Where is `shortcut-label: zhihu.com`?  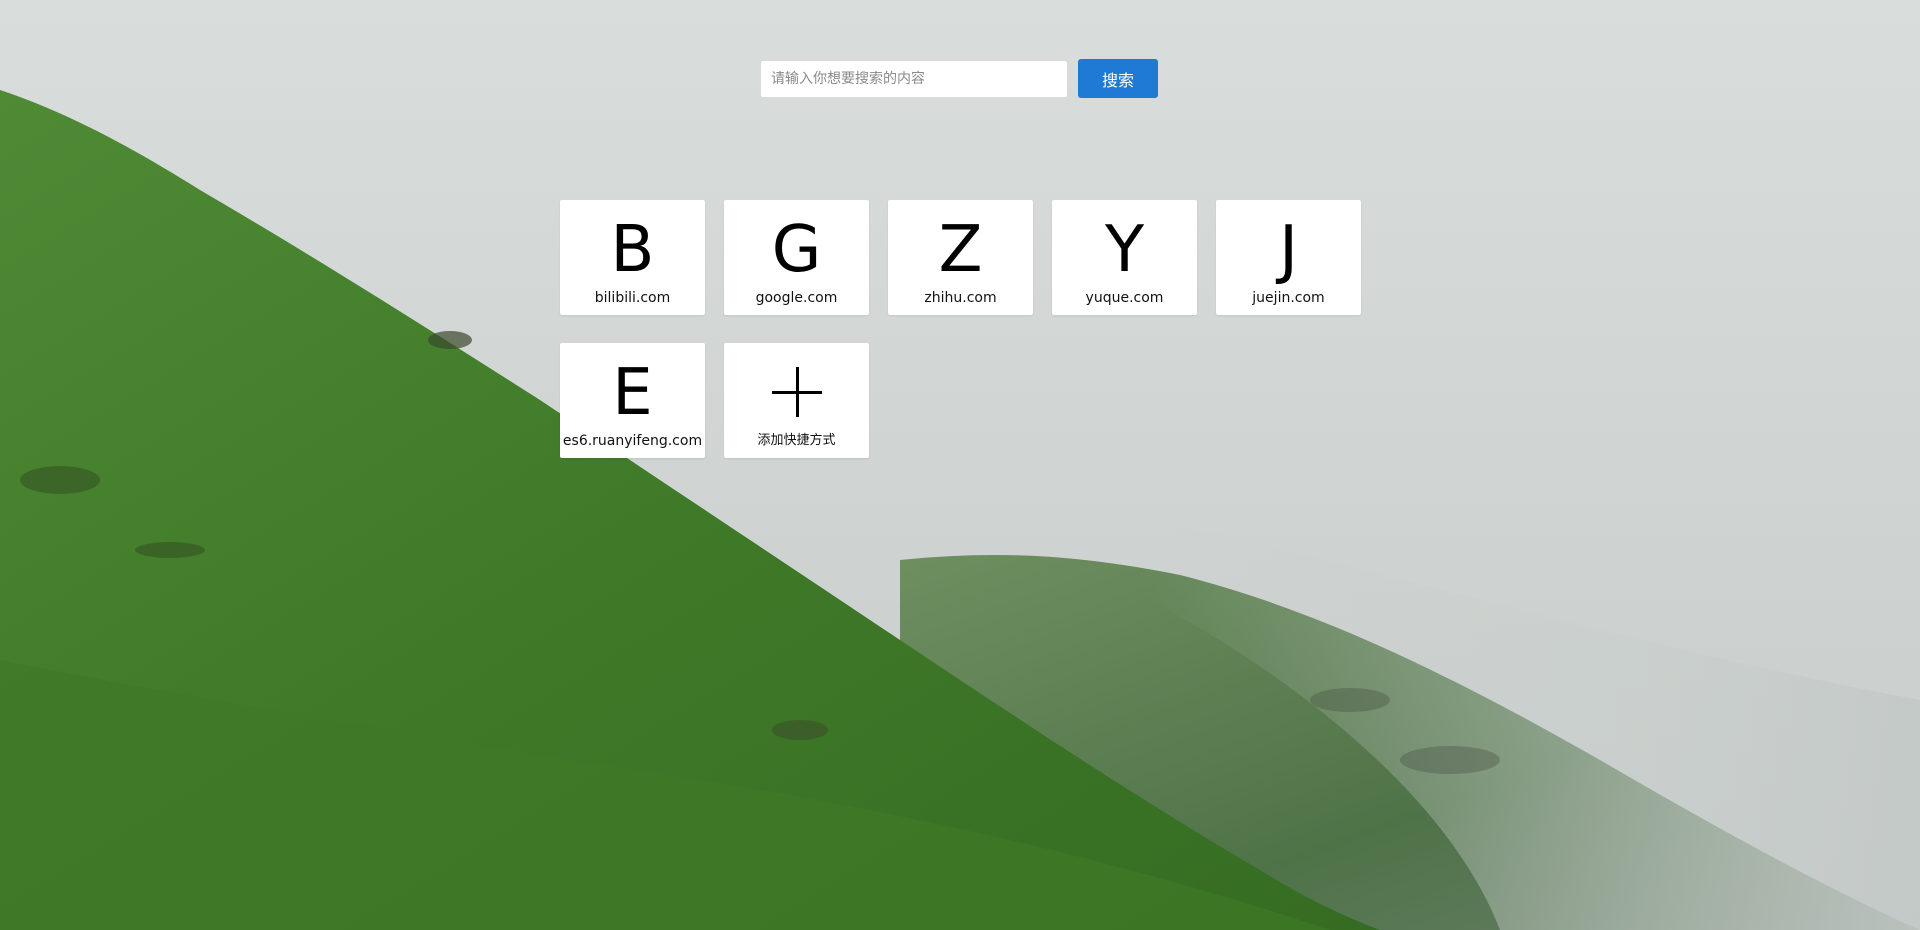
shortcut-label: zhihu.com is located at coordinates (960, 298).